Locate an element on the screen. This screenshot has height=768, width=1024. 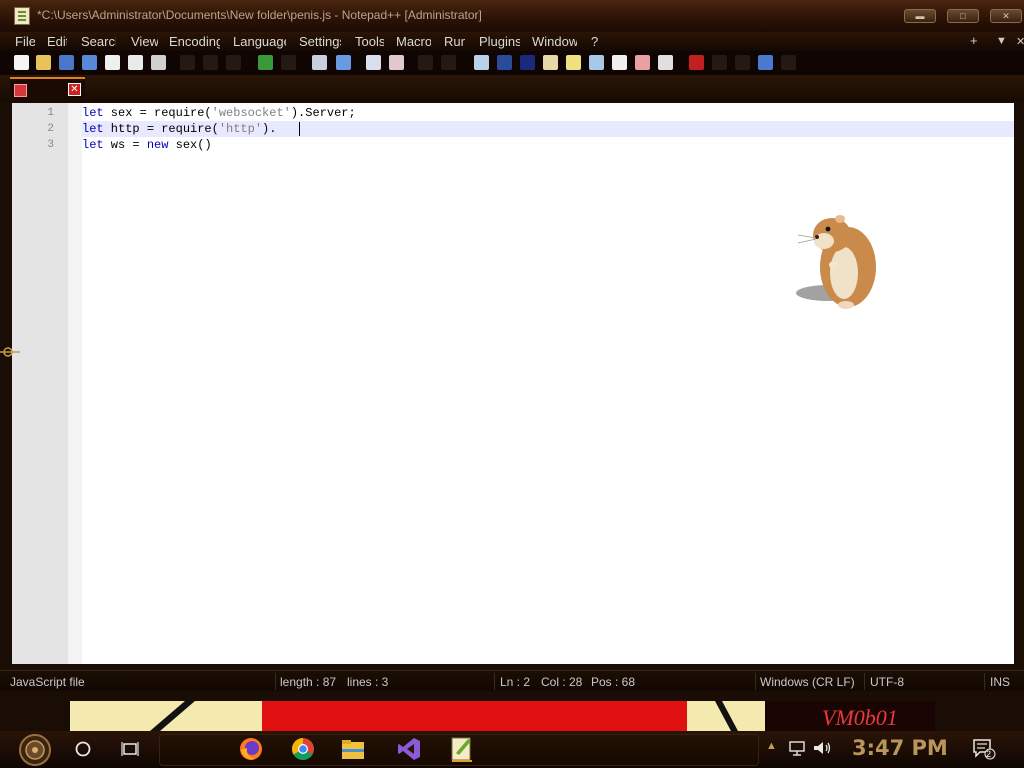
folder-workspace-icon is located at coordinates (619, 62).